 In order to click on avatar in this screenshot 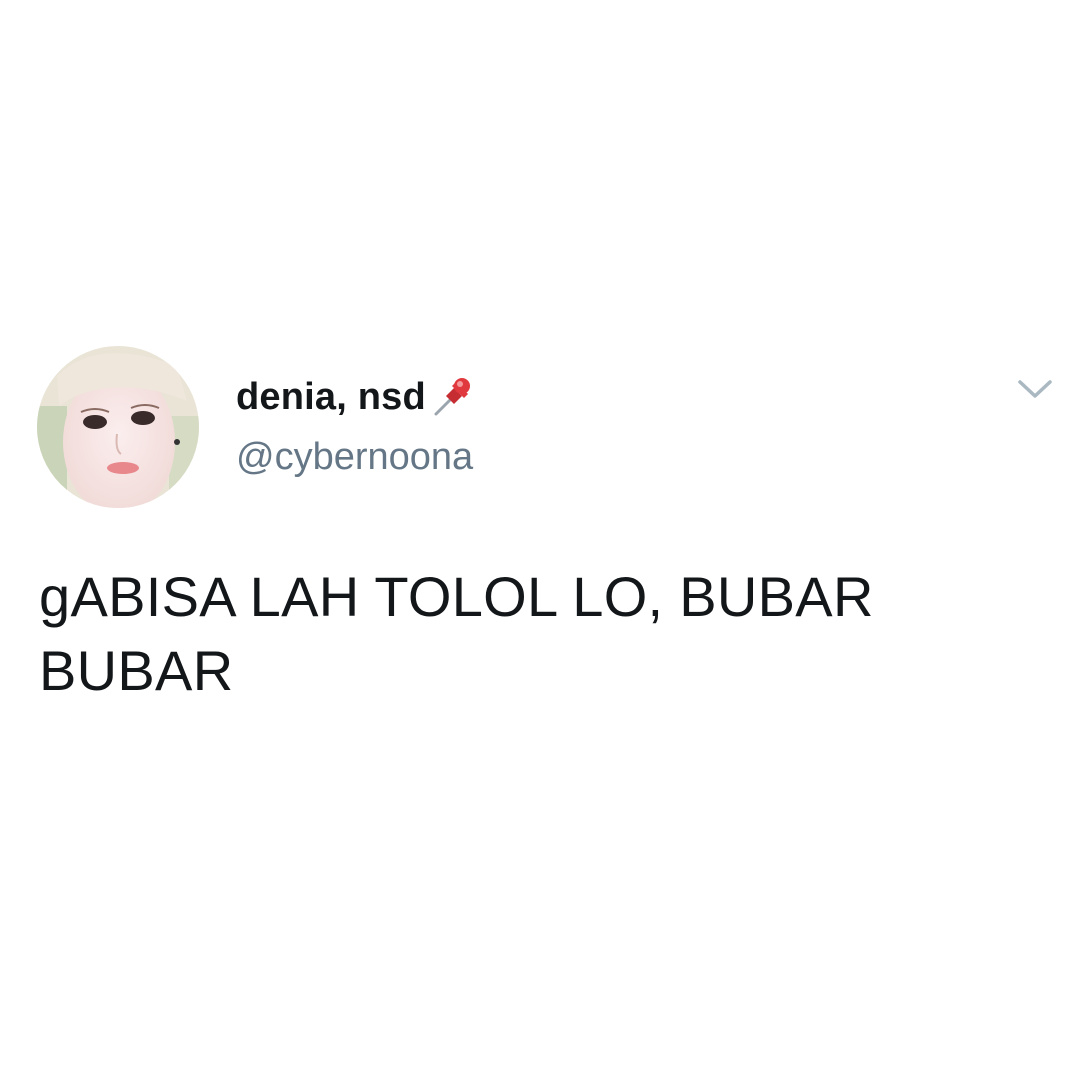, I will do `click(118, 427)`.